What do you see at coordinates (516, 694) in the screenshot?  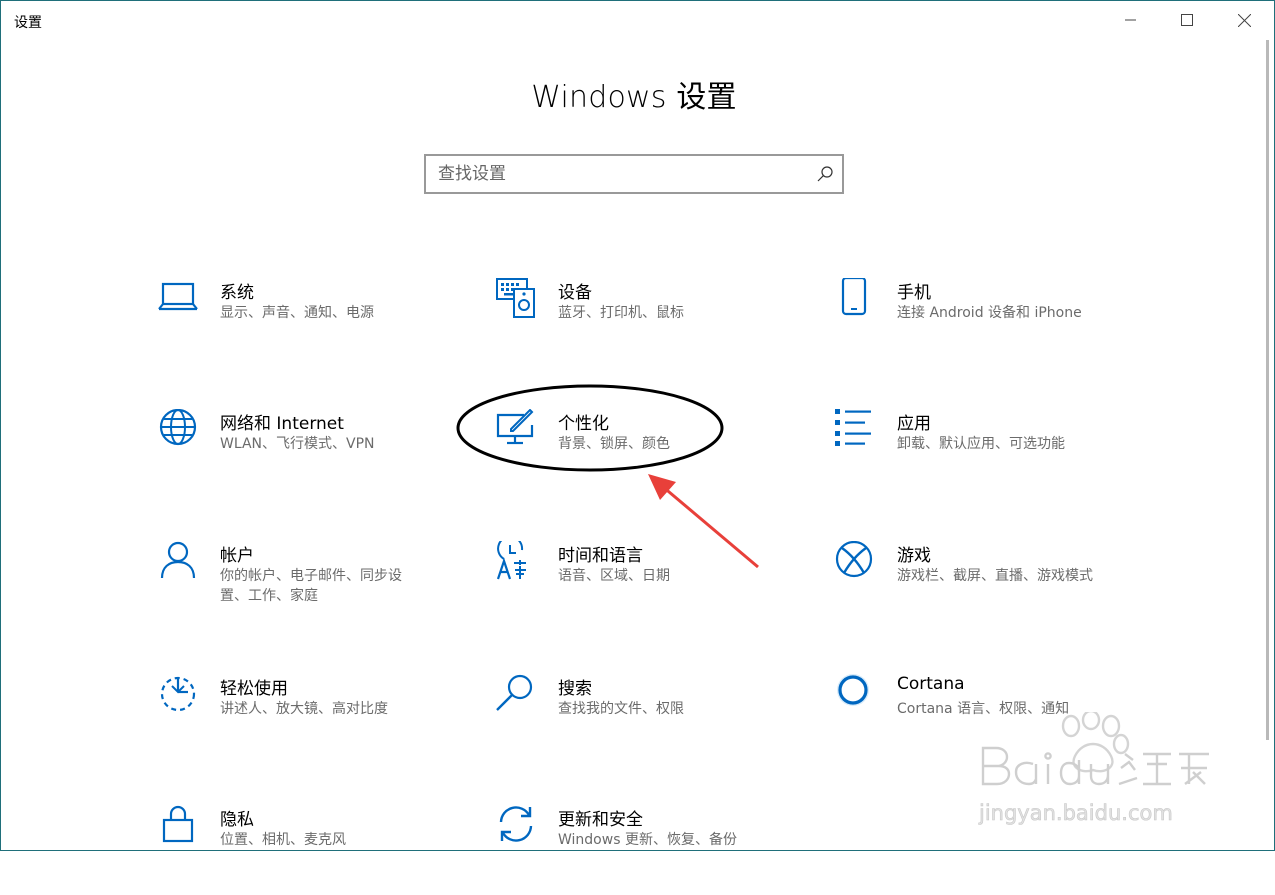 I see `magnifier-icon` at bounding box center [516, 694].